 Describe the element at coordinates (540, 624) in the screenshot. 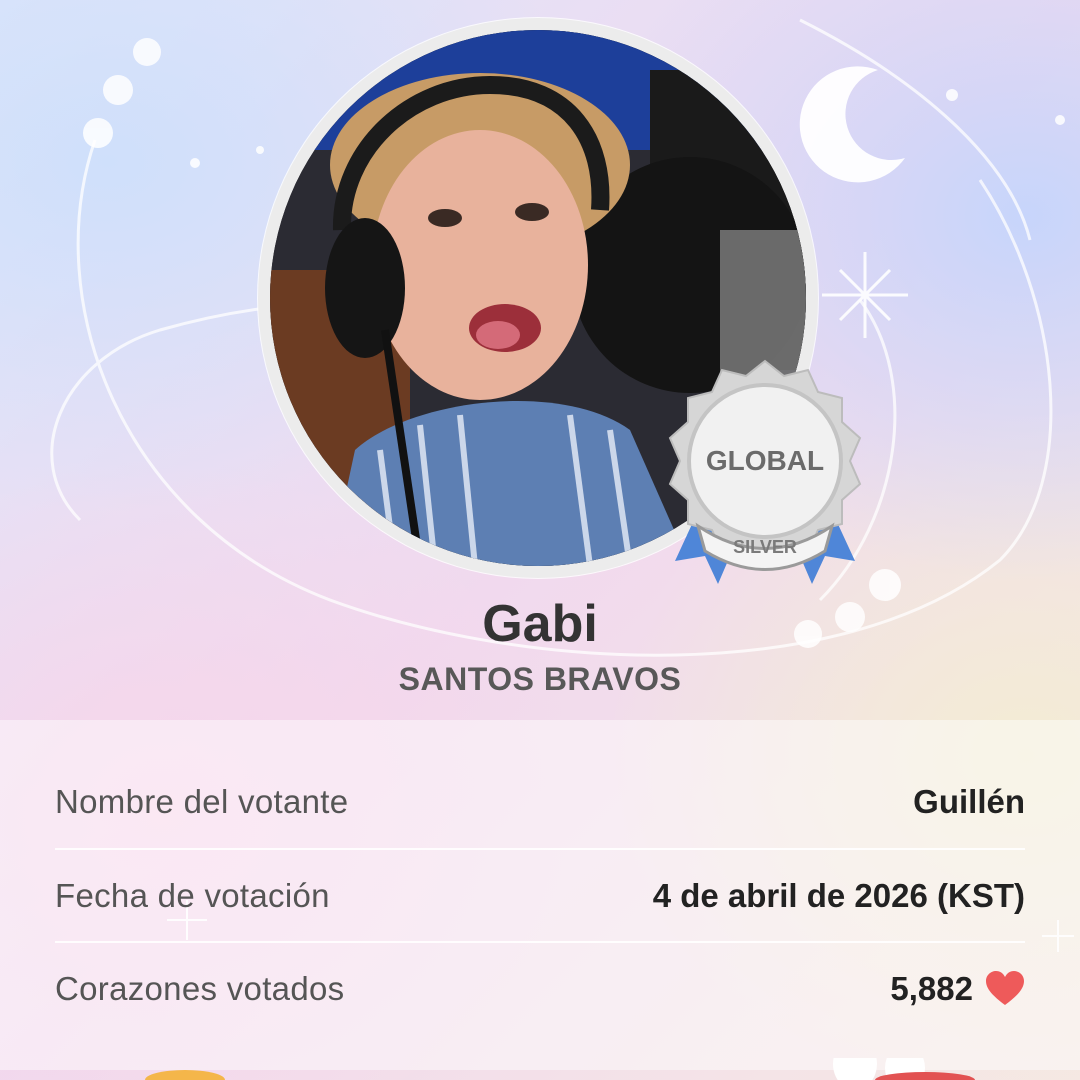

I see `artist-name: Gabi` at that location.